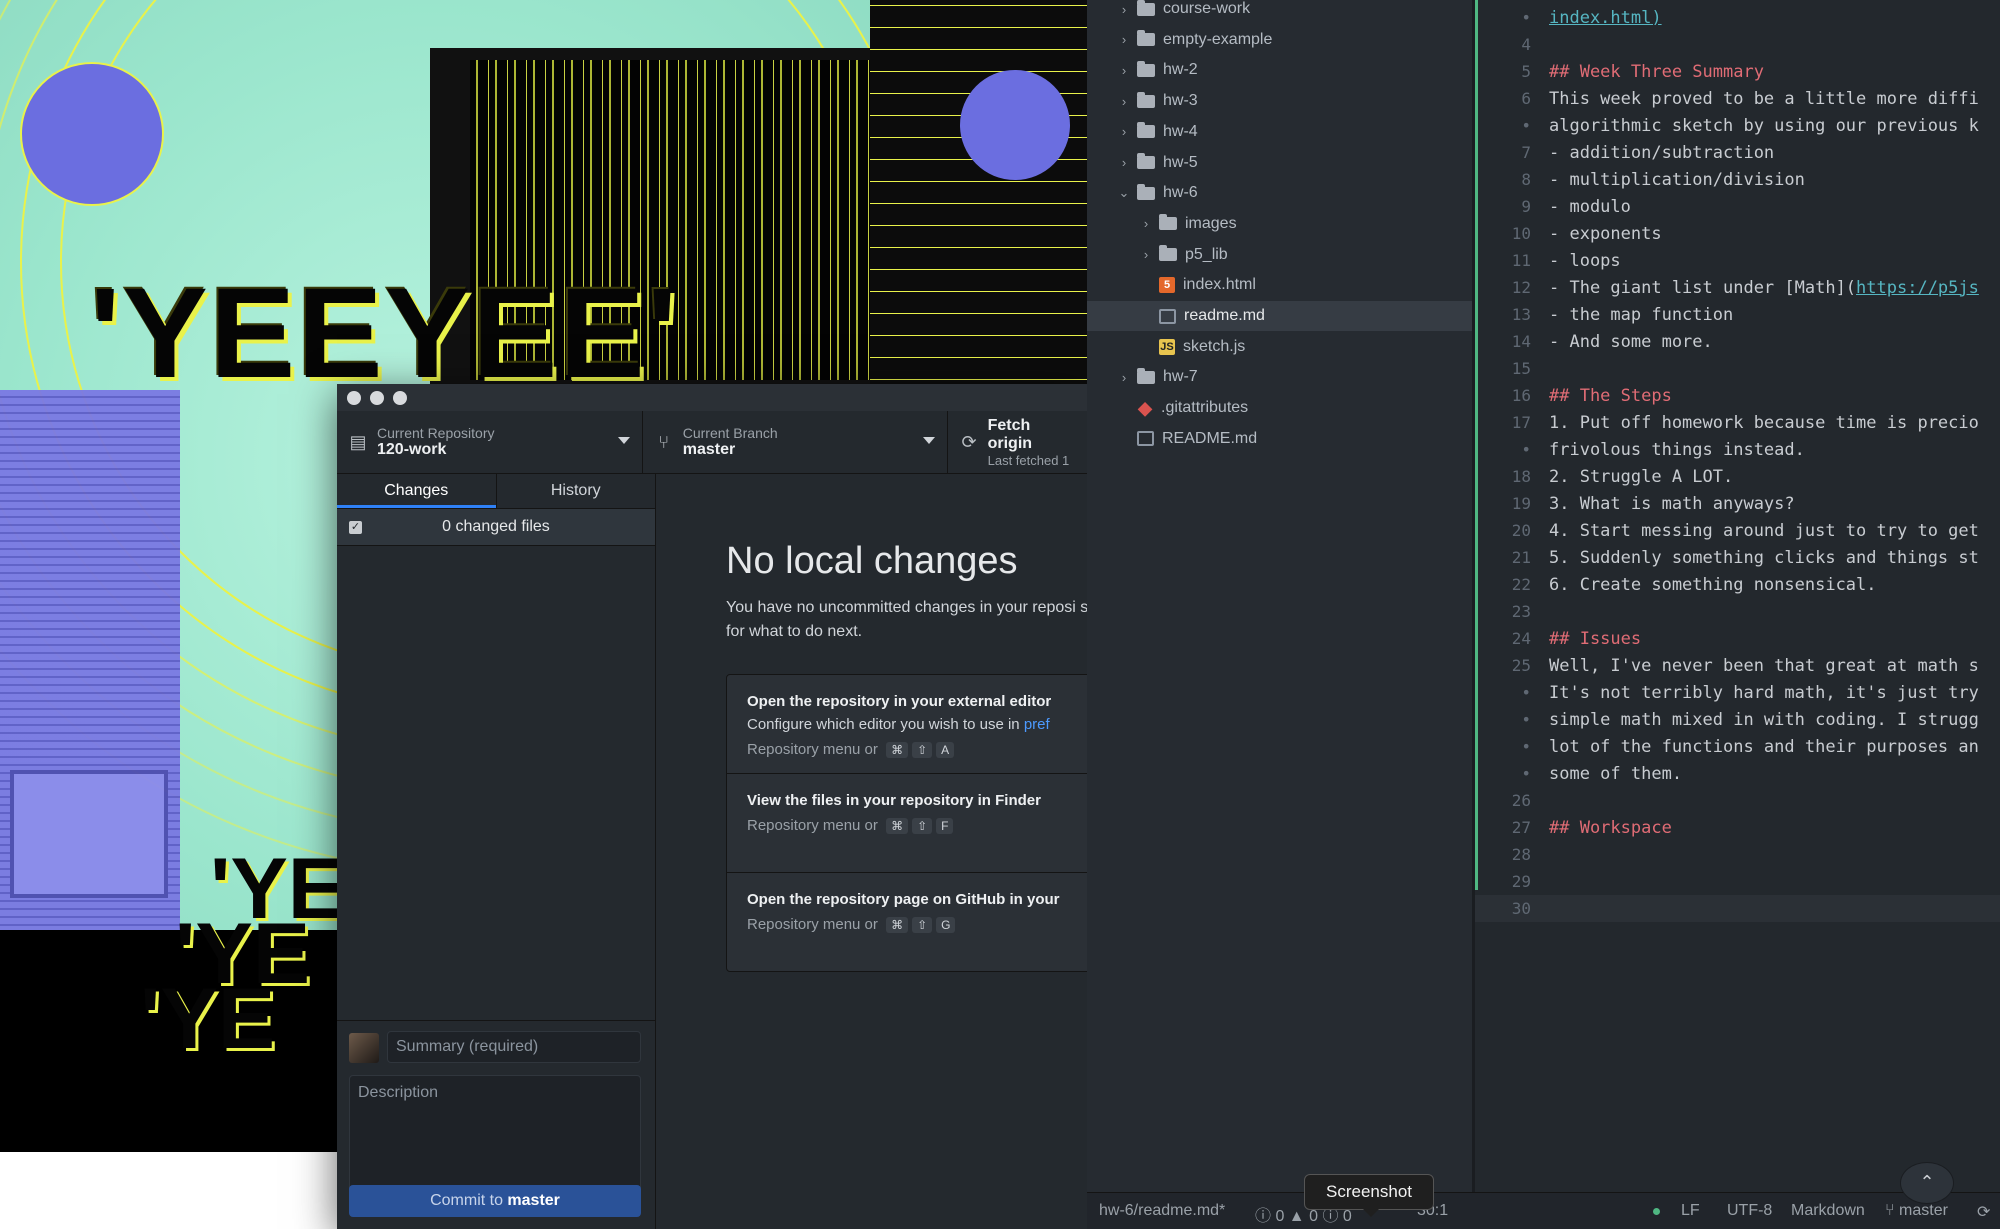 The width and height of the screenshot is (2000, 1229). What do you see at coordinates (400, 397) in the screenshot?
I see `zoom-window-button` at bounding box center [400, 397].